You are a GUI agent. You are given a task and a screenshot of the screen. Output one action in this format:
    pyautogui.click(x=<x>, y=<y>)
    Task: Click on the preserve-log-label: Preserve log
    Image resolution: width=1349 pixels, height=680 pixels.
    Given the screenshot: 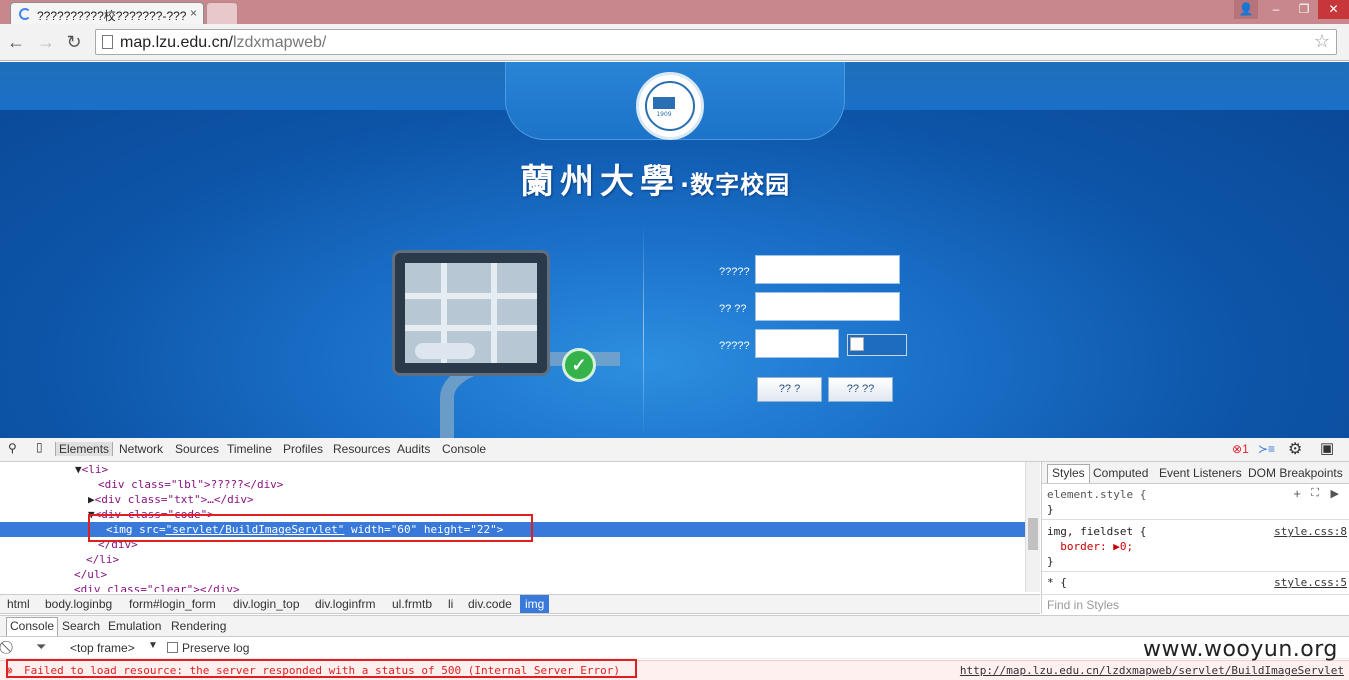 What is the action you would take?
    pyautogui.click(x=216, y=648)
    